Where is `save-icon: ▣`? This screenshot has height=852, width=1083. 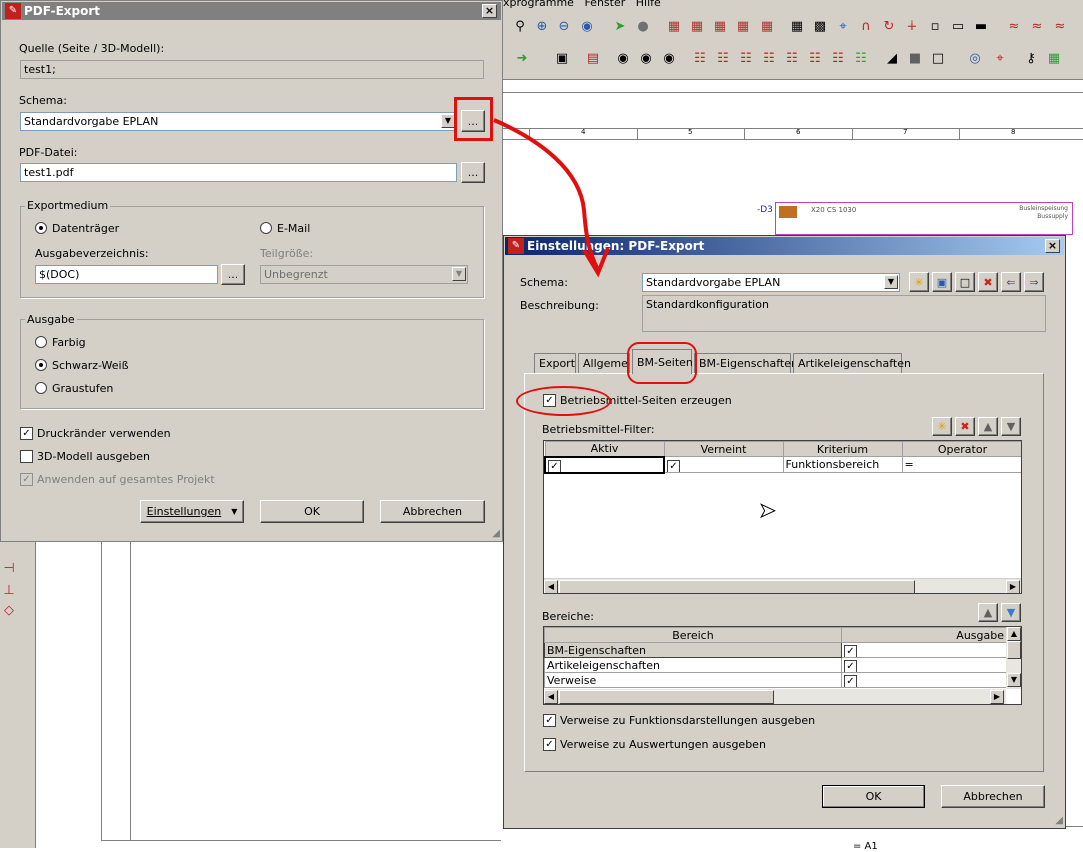
save-icon: ▣ is located at coordinates (942, 282).